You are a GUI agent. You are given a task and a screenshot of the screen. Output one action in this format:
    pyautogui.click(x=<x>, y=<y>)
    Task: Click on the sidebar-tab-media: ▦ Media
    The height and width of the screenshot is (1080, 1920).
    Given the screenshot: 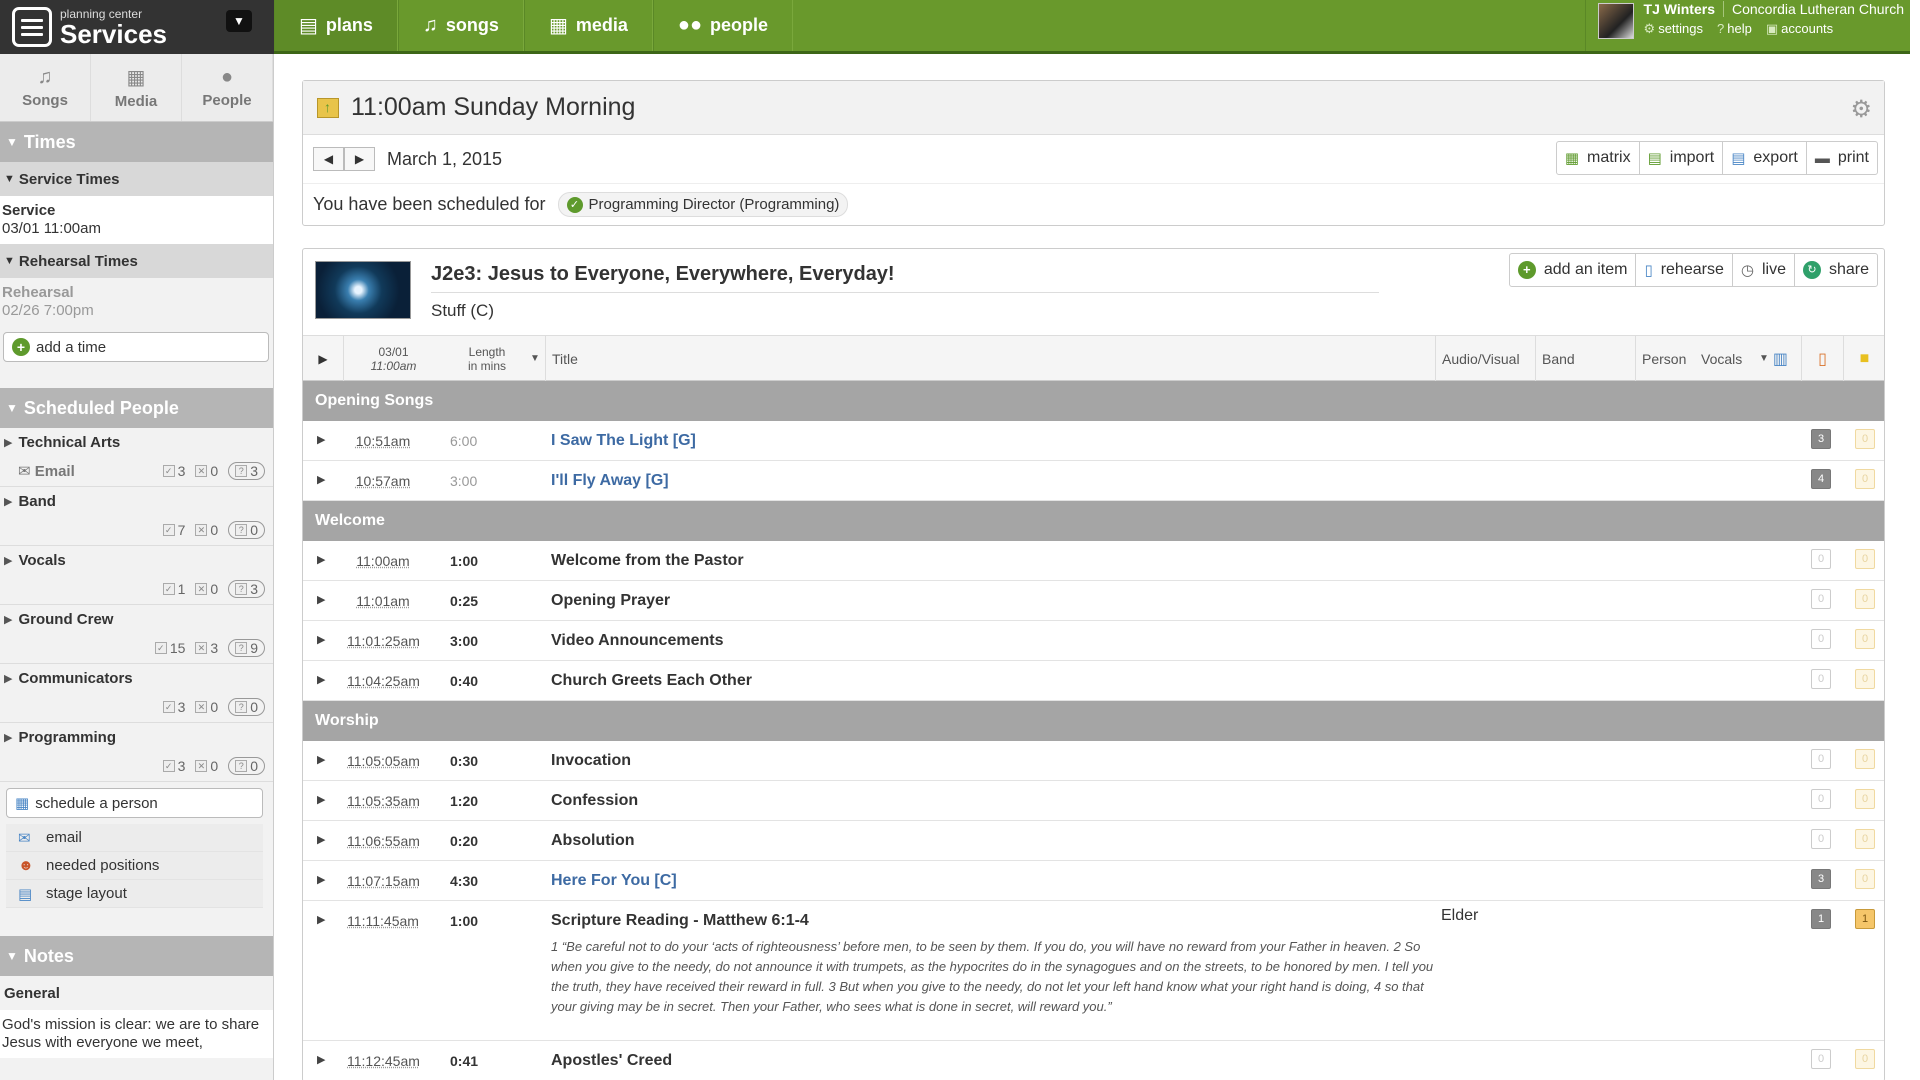 What is the action you would take?
    pyautogui.click(x=136, y=87)
    